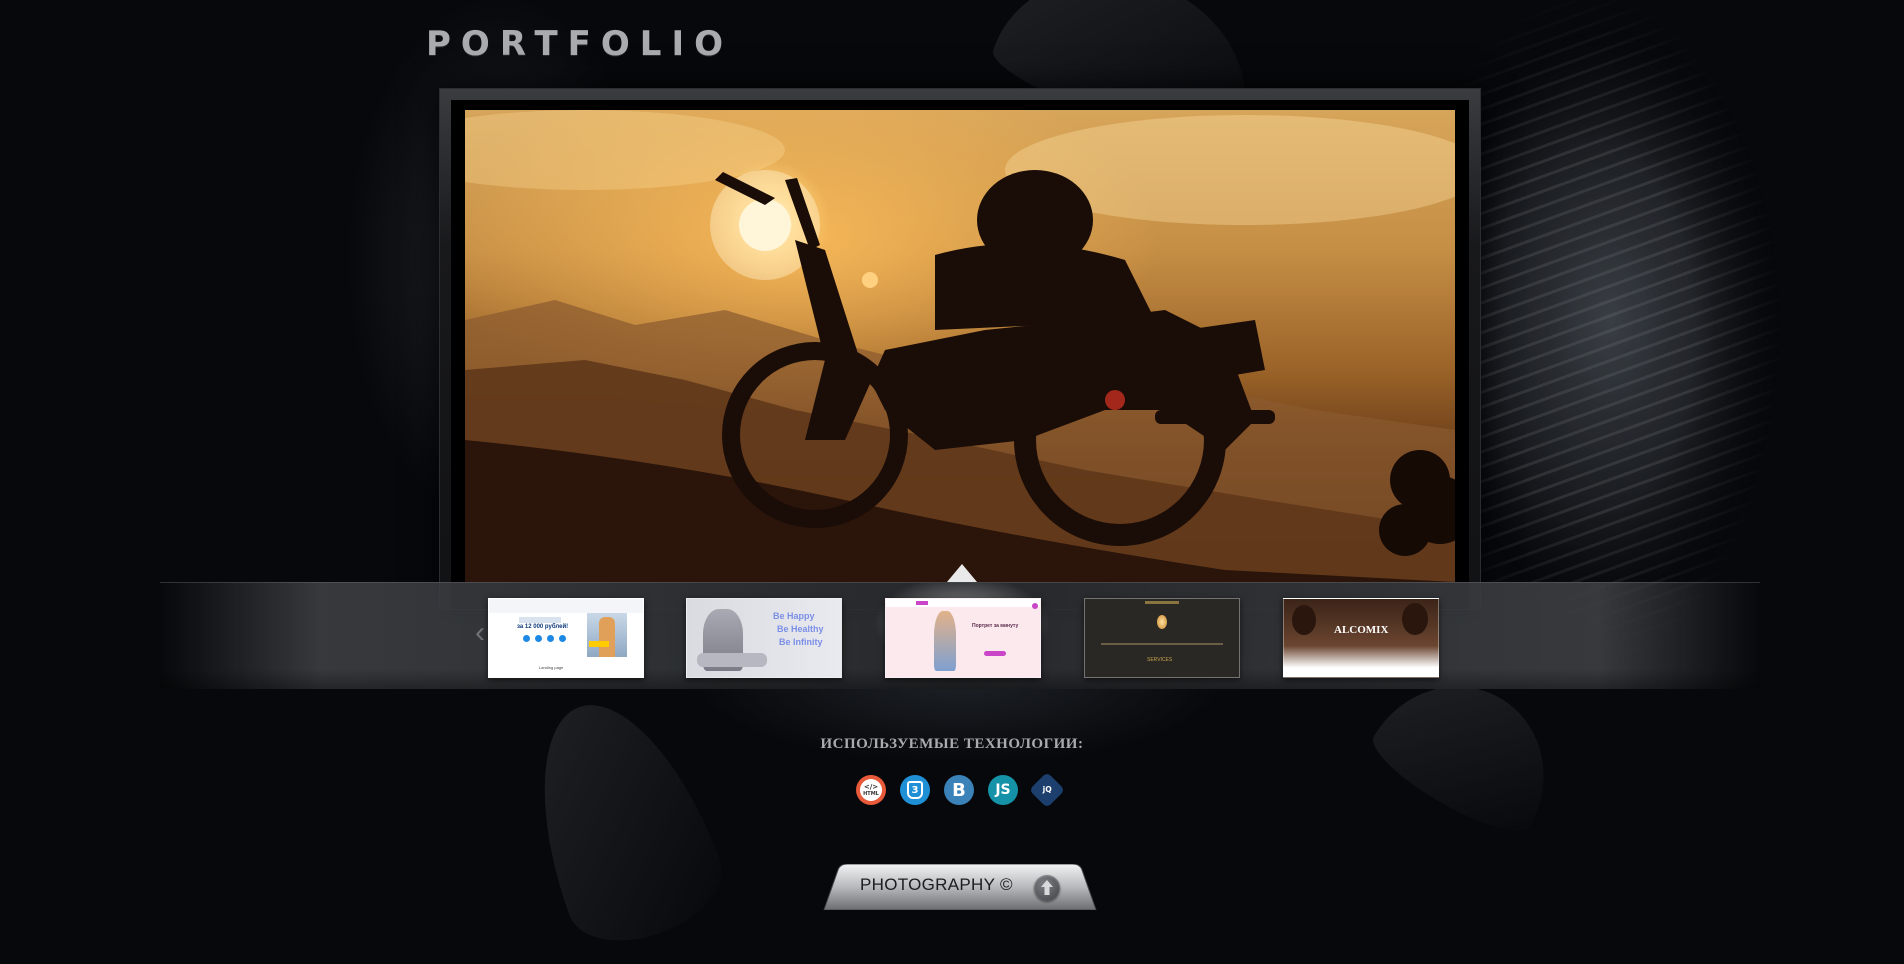  Describe the element at coordinates (952, 744) in the screenshot. I see `technologies-label: ИСПОЛЬЗУЕМЫЕ ТЕХНОЛОГИИ:` at that location.